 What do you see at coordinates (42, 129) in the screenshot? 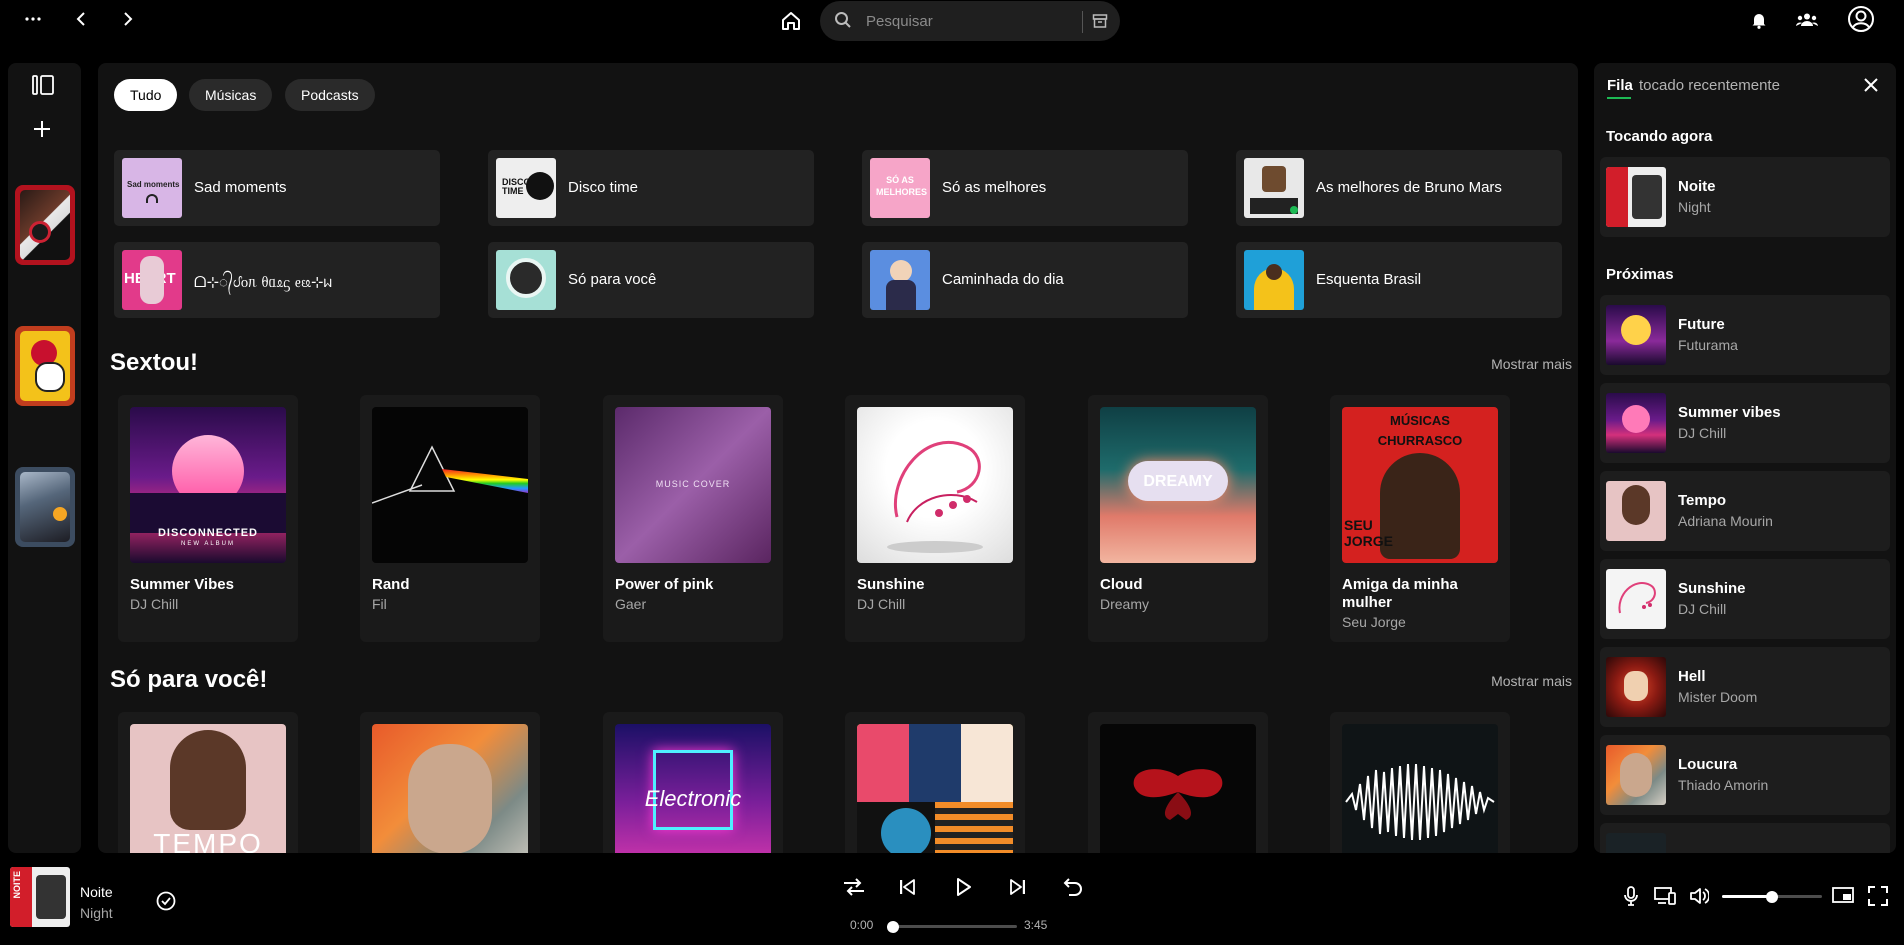
I see `create-playlist-plus-icon` at bounding box center [42, 129].